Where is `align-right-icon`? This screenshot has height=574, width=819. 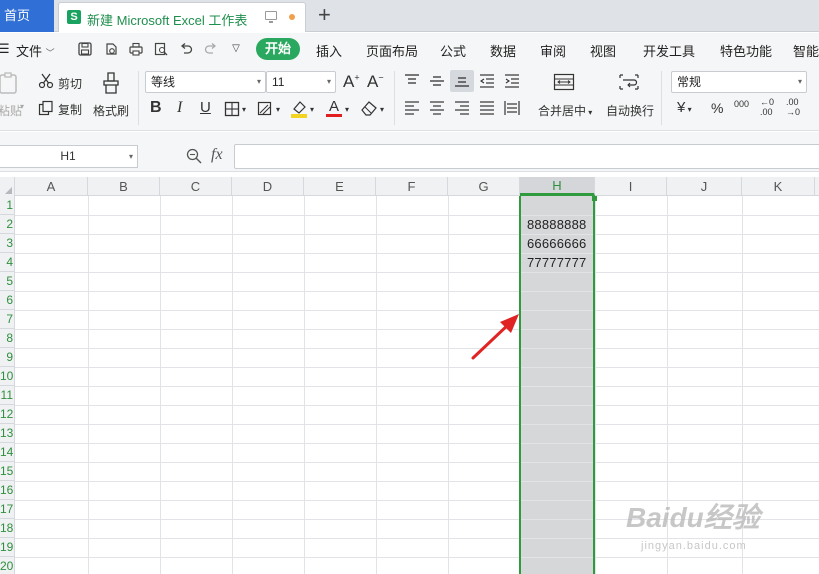 align-right-icon is located at coordinates (462, 108).